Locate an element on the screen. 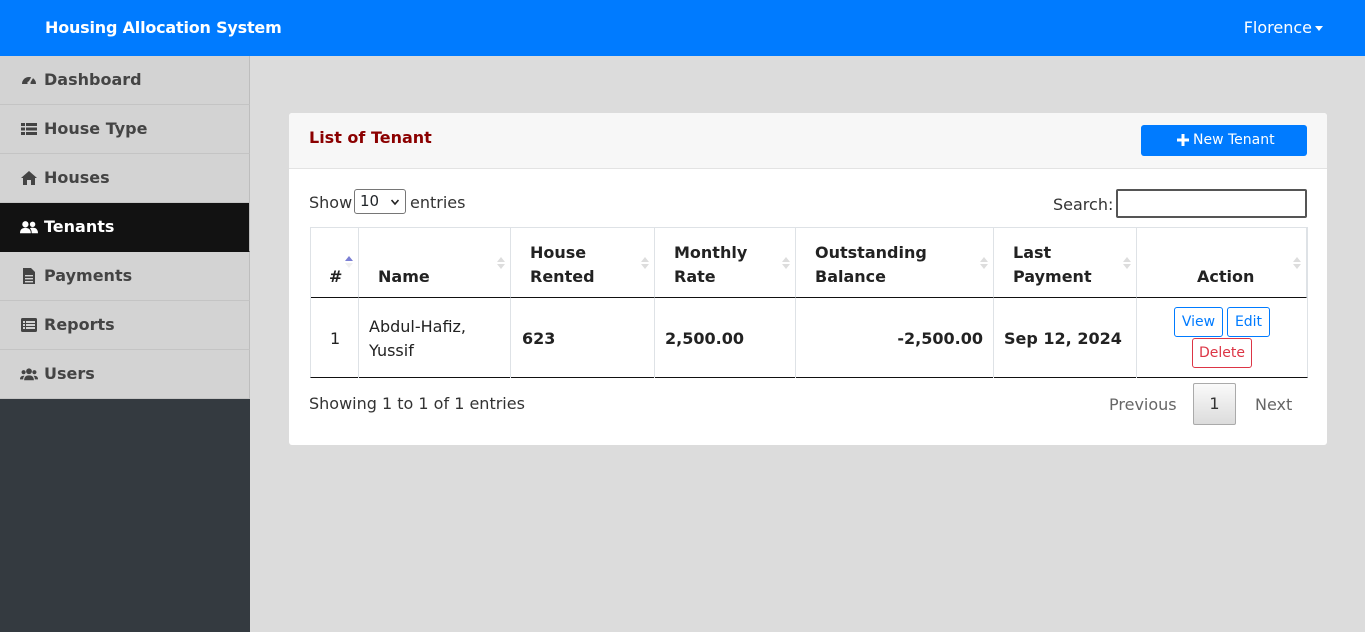 The height and width of the screenshot is (632, 1365). new-tenant-label: New Tenant is located at coordinates (1234, 140).